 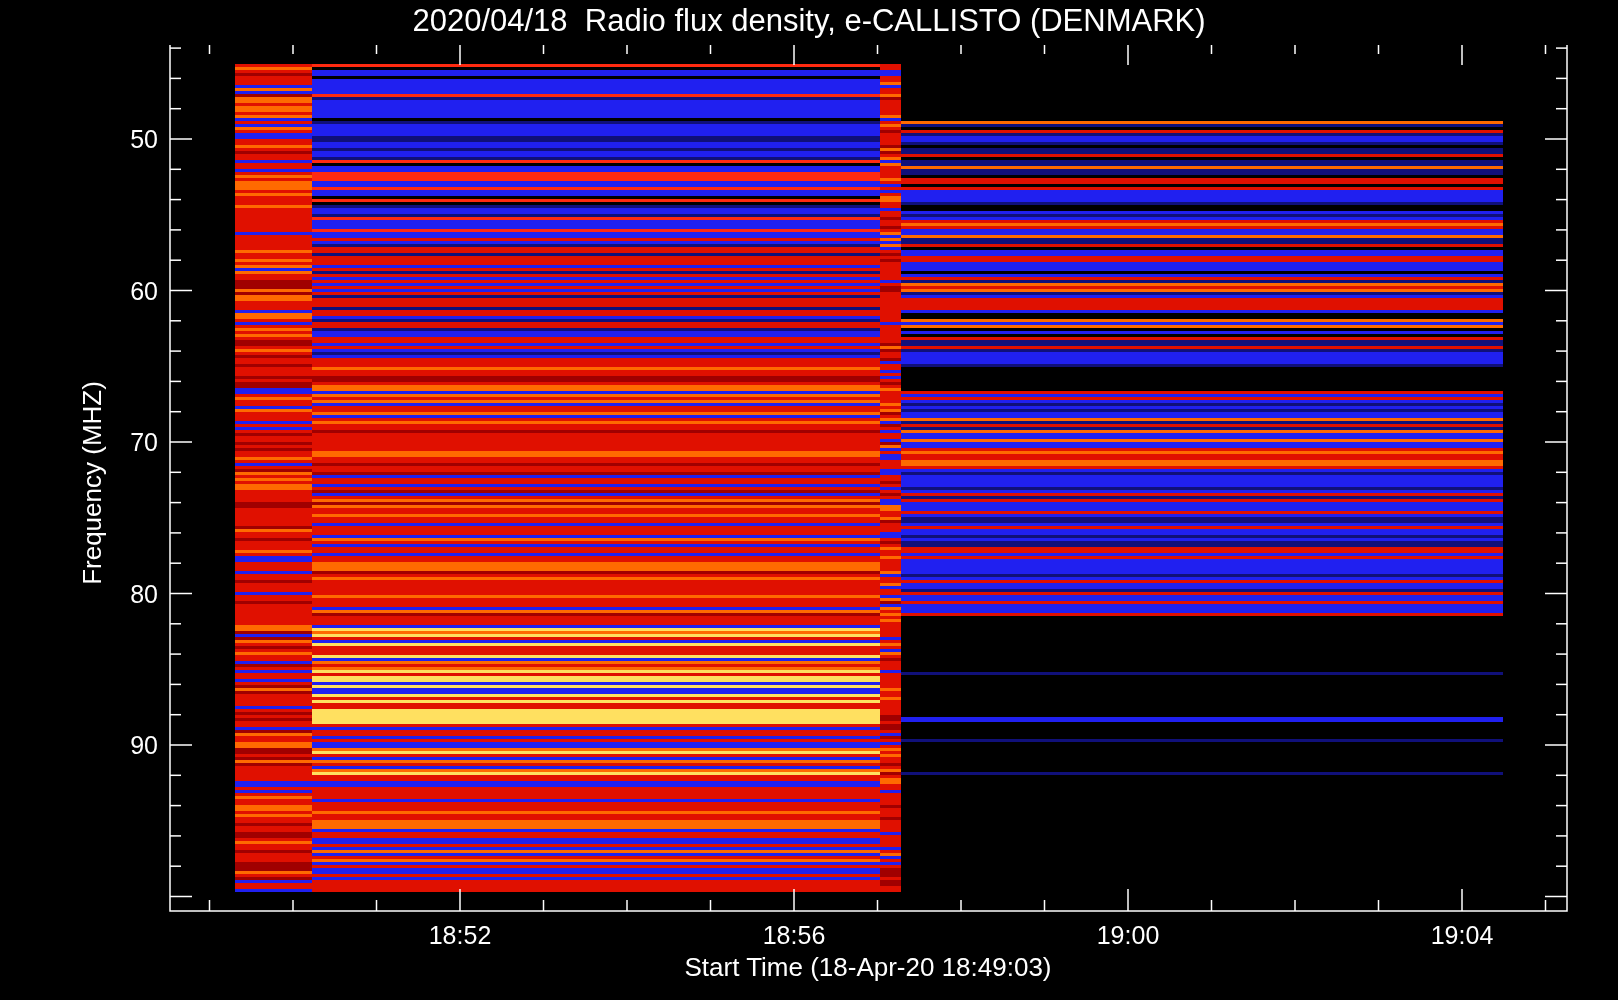 What do you see at coordinates (144, 745) in the screenshot?
I see `y-tick-label: 90` at bounding box center [144, 745].